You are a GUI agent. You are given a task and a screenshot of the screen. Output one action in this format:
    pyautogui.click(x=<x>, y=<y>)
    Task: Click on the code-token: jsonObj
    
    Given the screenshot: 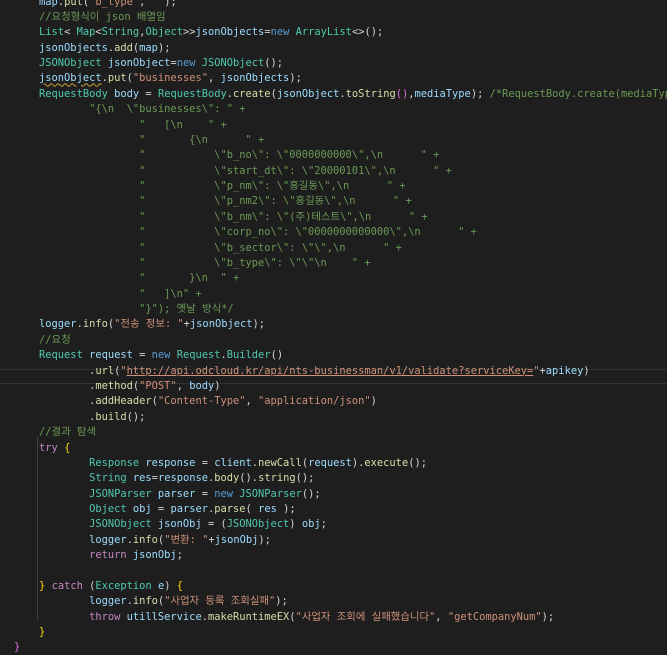 What is the action you would take?
    pyautogui.click(x=236, y=539)
    